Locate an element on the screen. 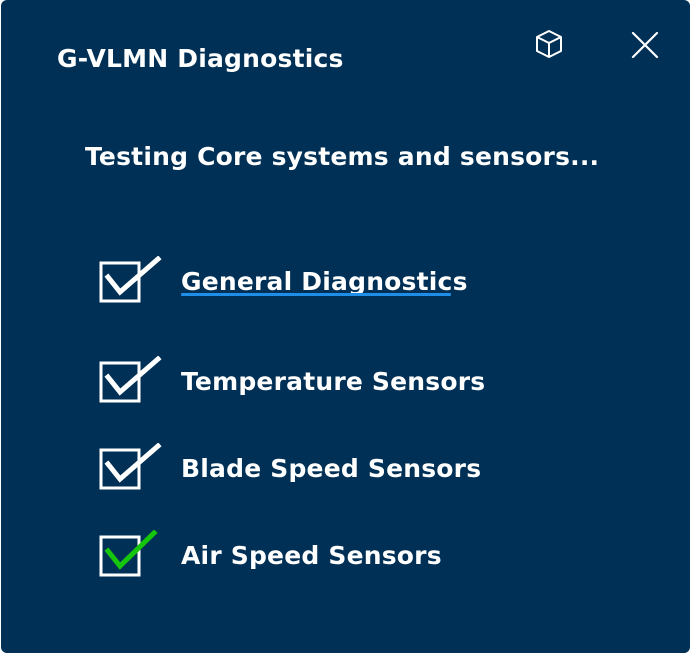 This screenshot has width=691, height=654. check-item-blade-speed-sensors: Blade Speed Sensors is located at coordinates (328, 468).